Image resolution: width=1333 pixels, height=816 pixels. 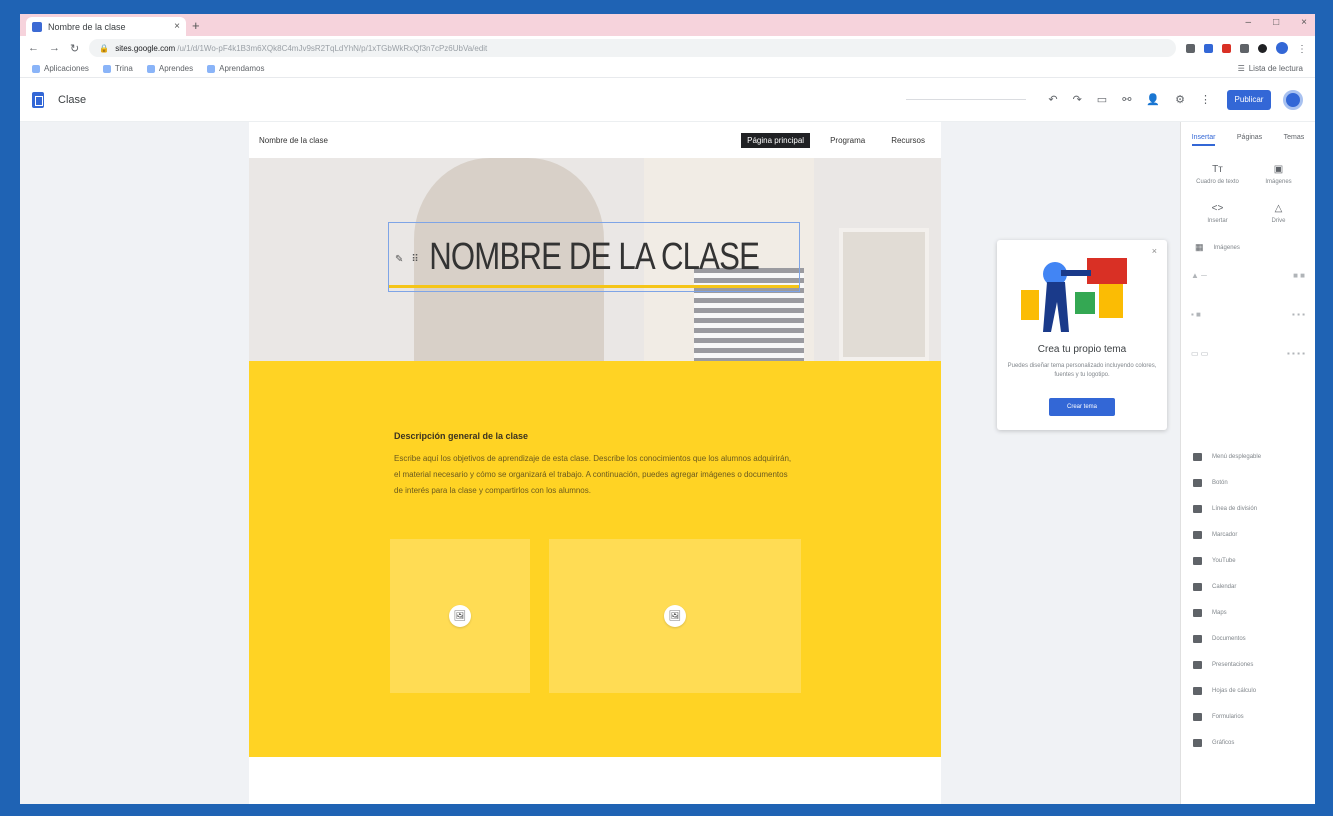 I want to click on tab-close-icon: ×, so click(x=177, y=26).